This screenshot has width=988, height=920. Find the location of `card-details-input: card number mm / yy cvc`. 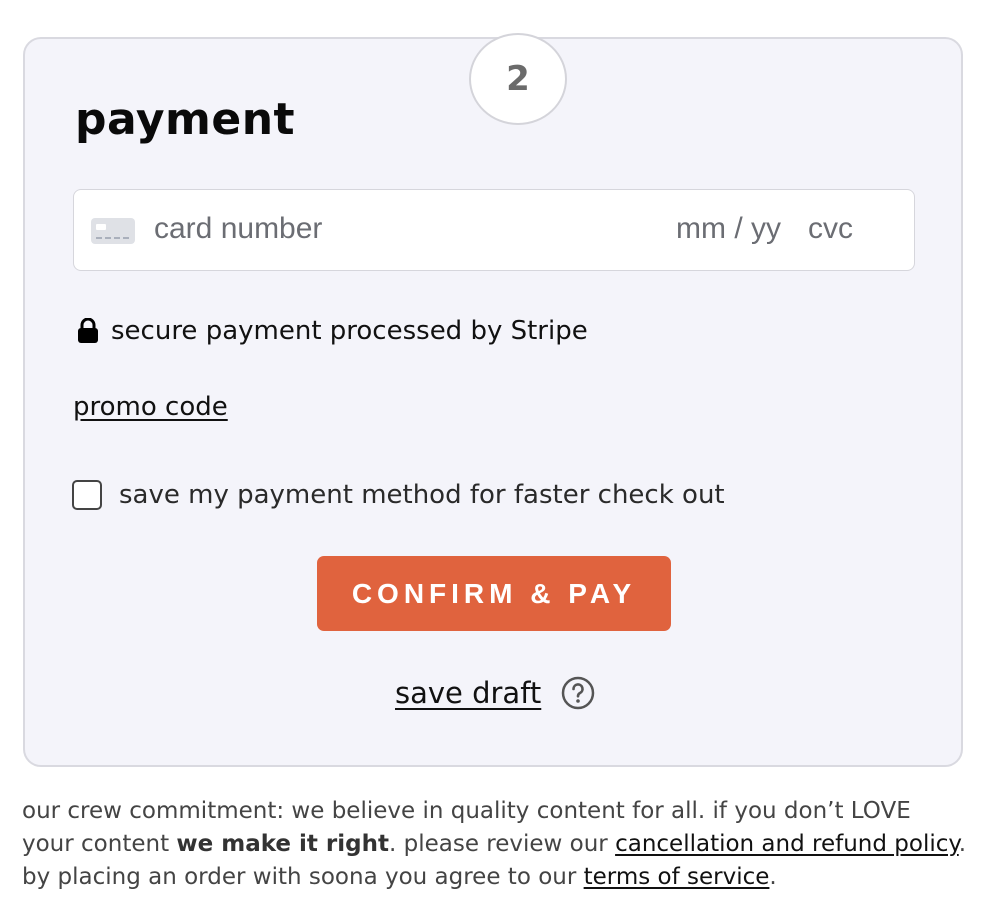

card-details-input: card number mm / yy cvc is located at coordinates (494, 230).